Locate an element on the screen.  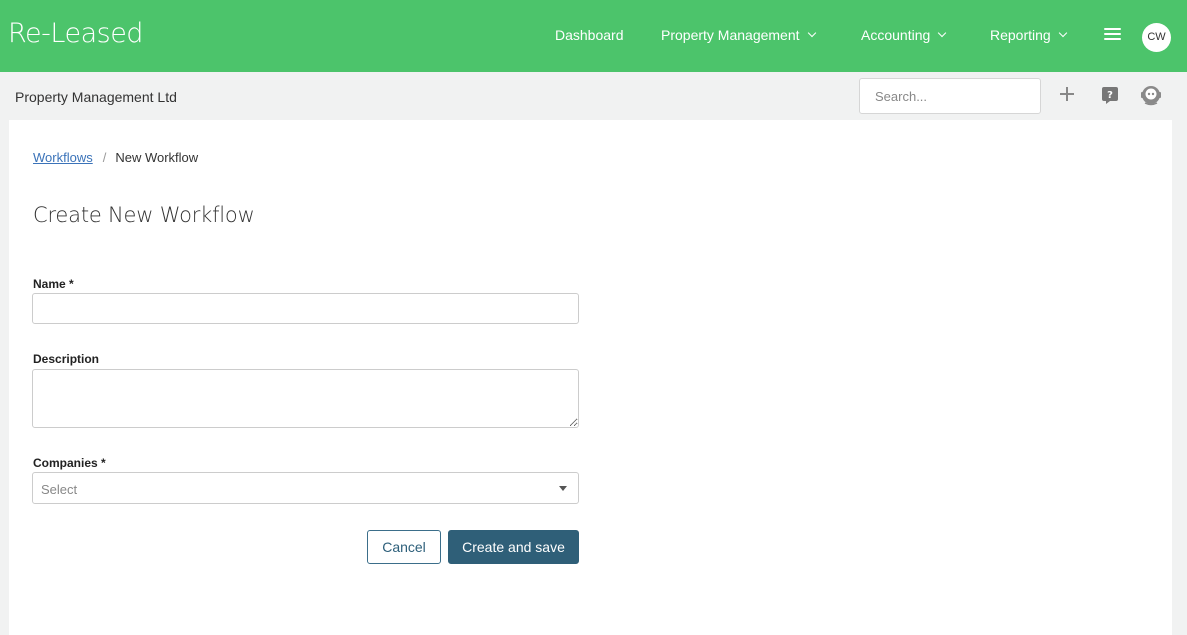
name-input is located at coordinates (305, 308).